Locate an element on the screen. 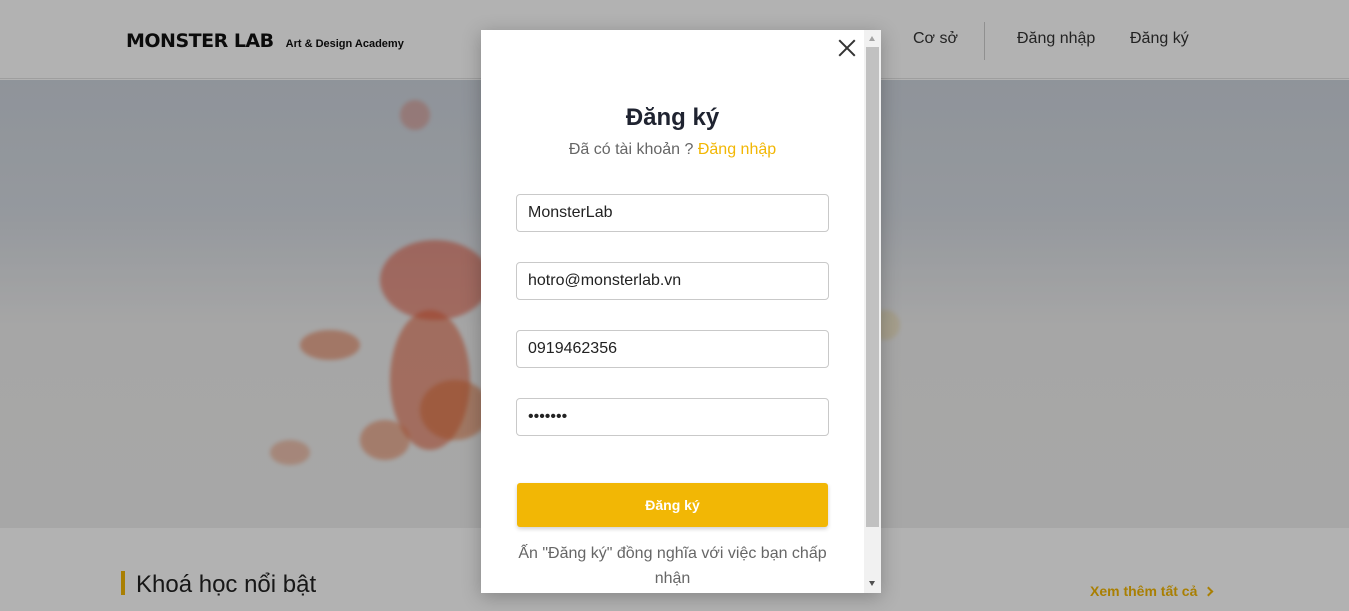 The width and height of the screenshot is (1349, 611). password-field is located at coordinates (672, 417).